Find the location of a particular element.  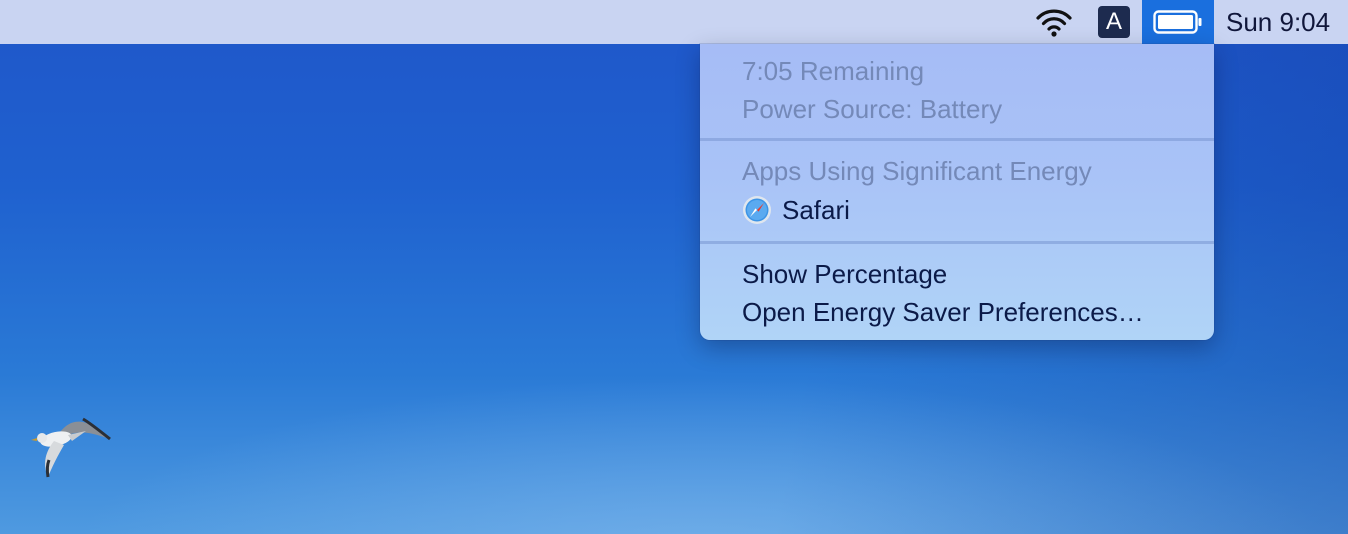

wifi-icon is located at coordinates (1054, 23).